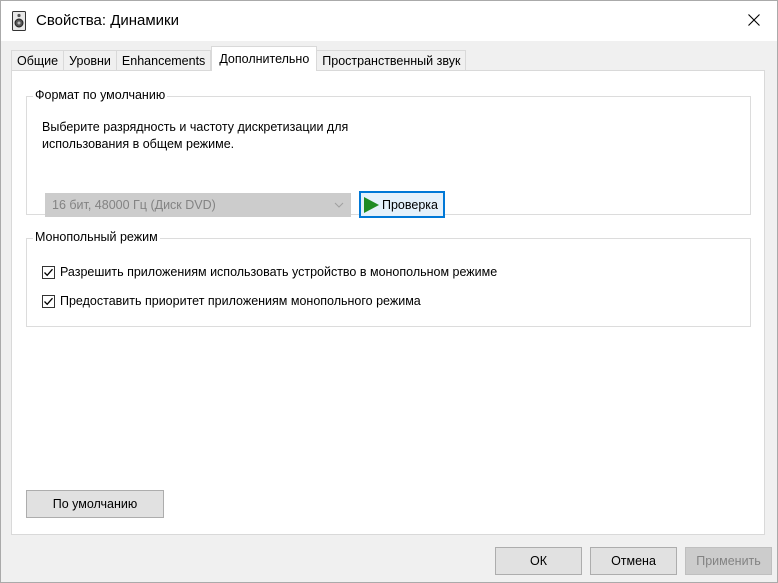 This screenshot has width=778, height=583. Describe the element at coordinates (389, 21) in the screenshot. I see `title-bar: Свойства: Динамики` at that location.